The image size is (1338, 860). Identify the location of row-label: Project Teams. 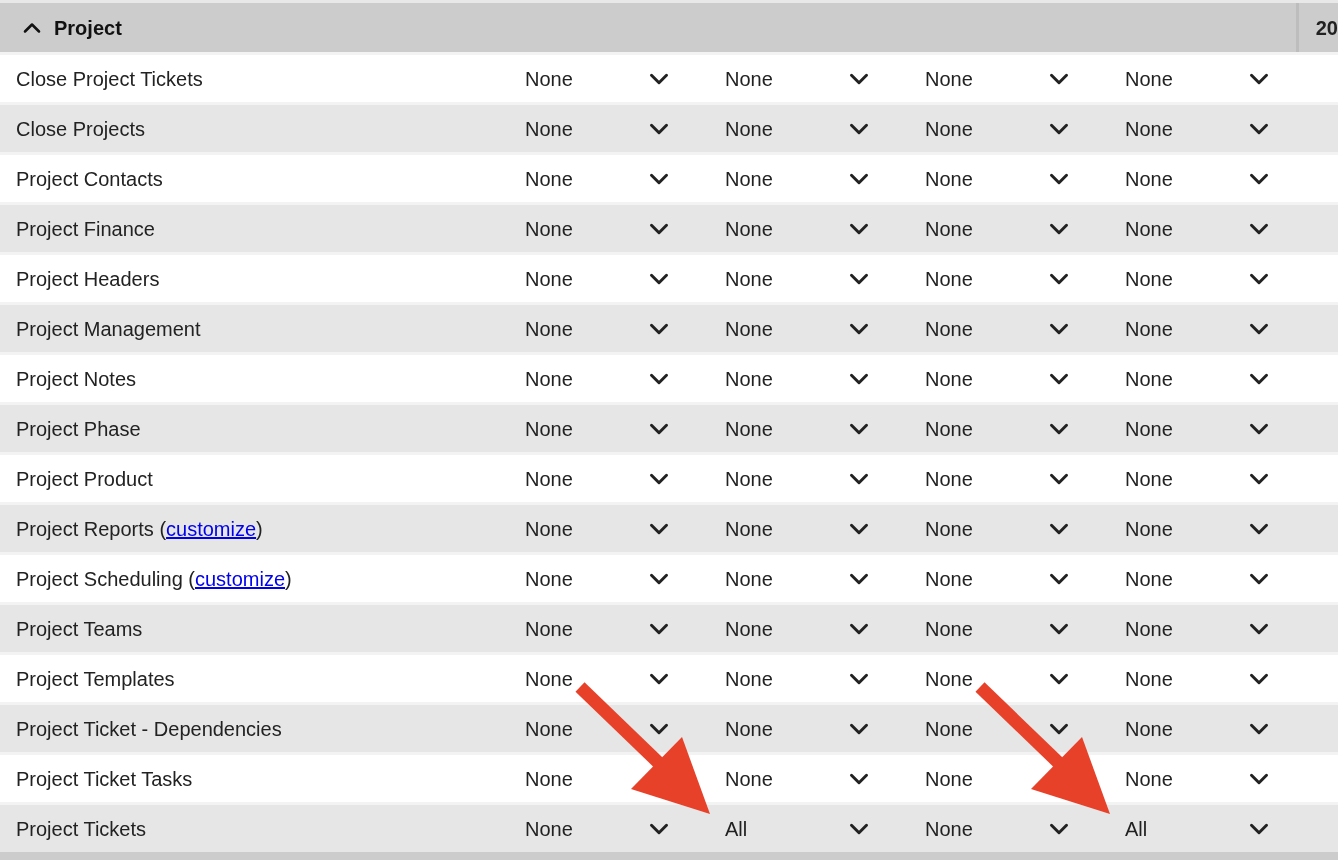
(79, 629).